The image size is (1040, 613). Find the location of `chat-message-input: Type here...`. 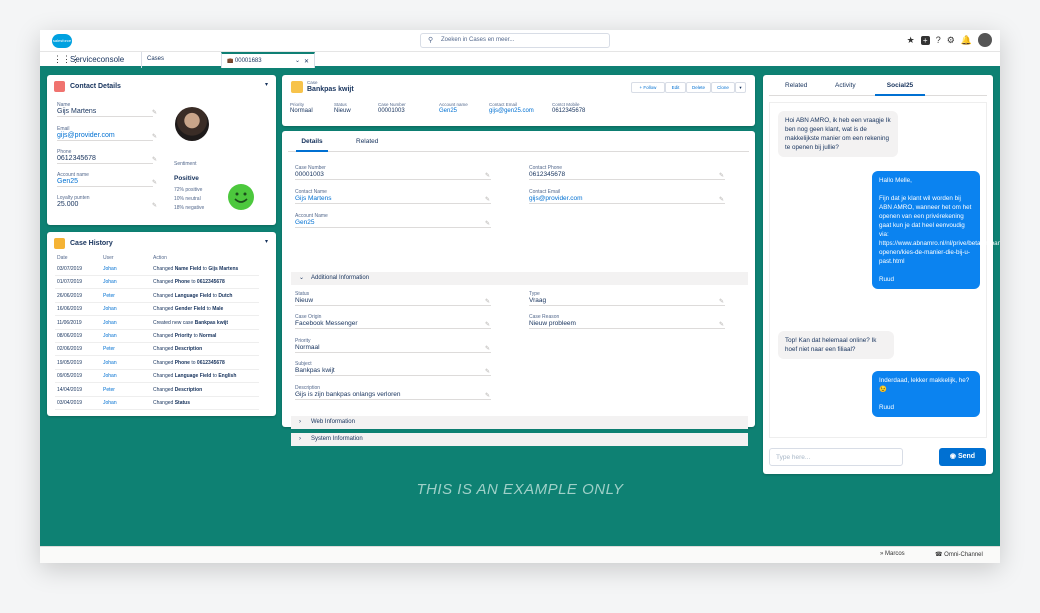

chat-message-input: Type here... is located at coordinates (836, 457).